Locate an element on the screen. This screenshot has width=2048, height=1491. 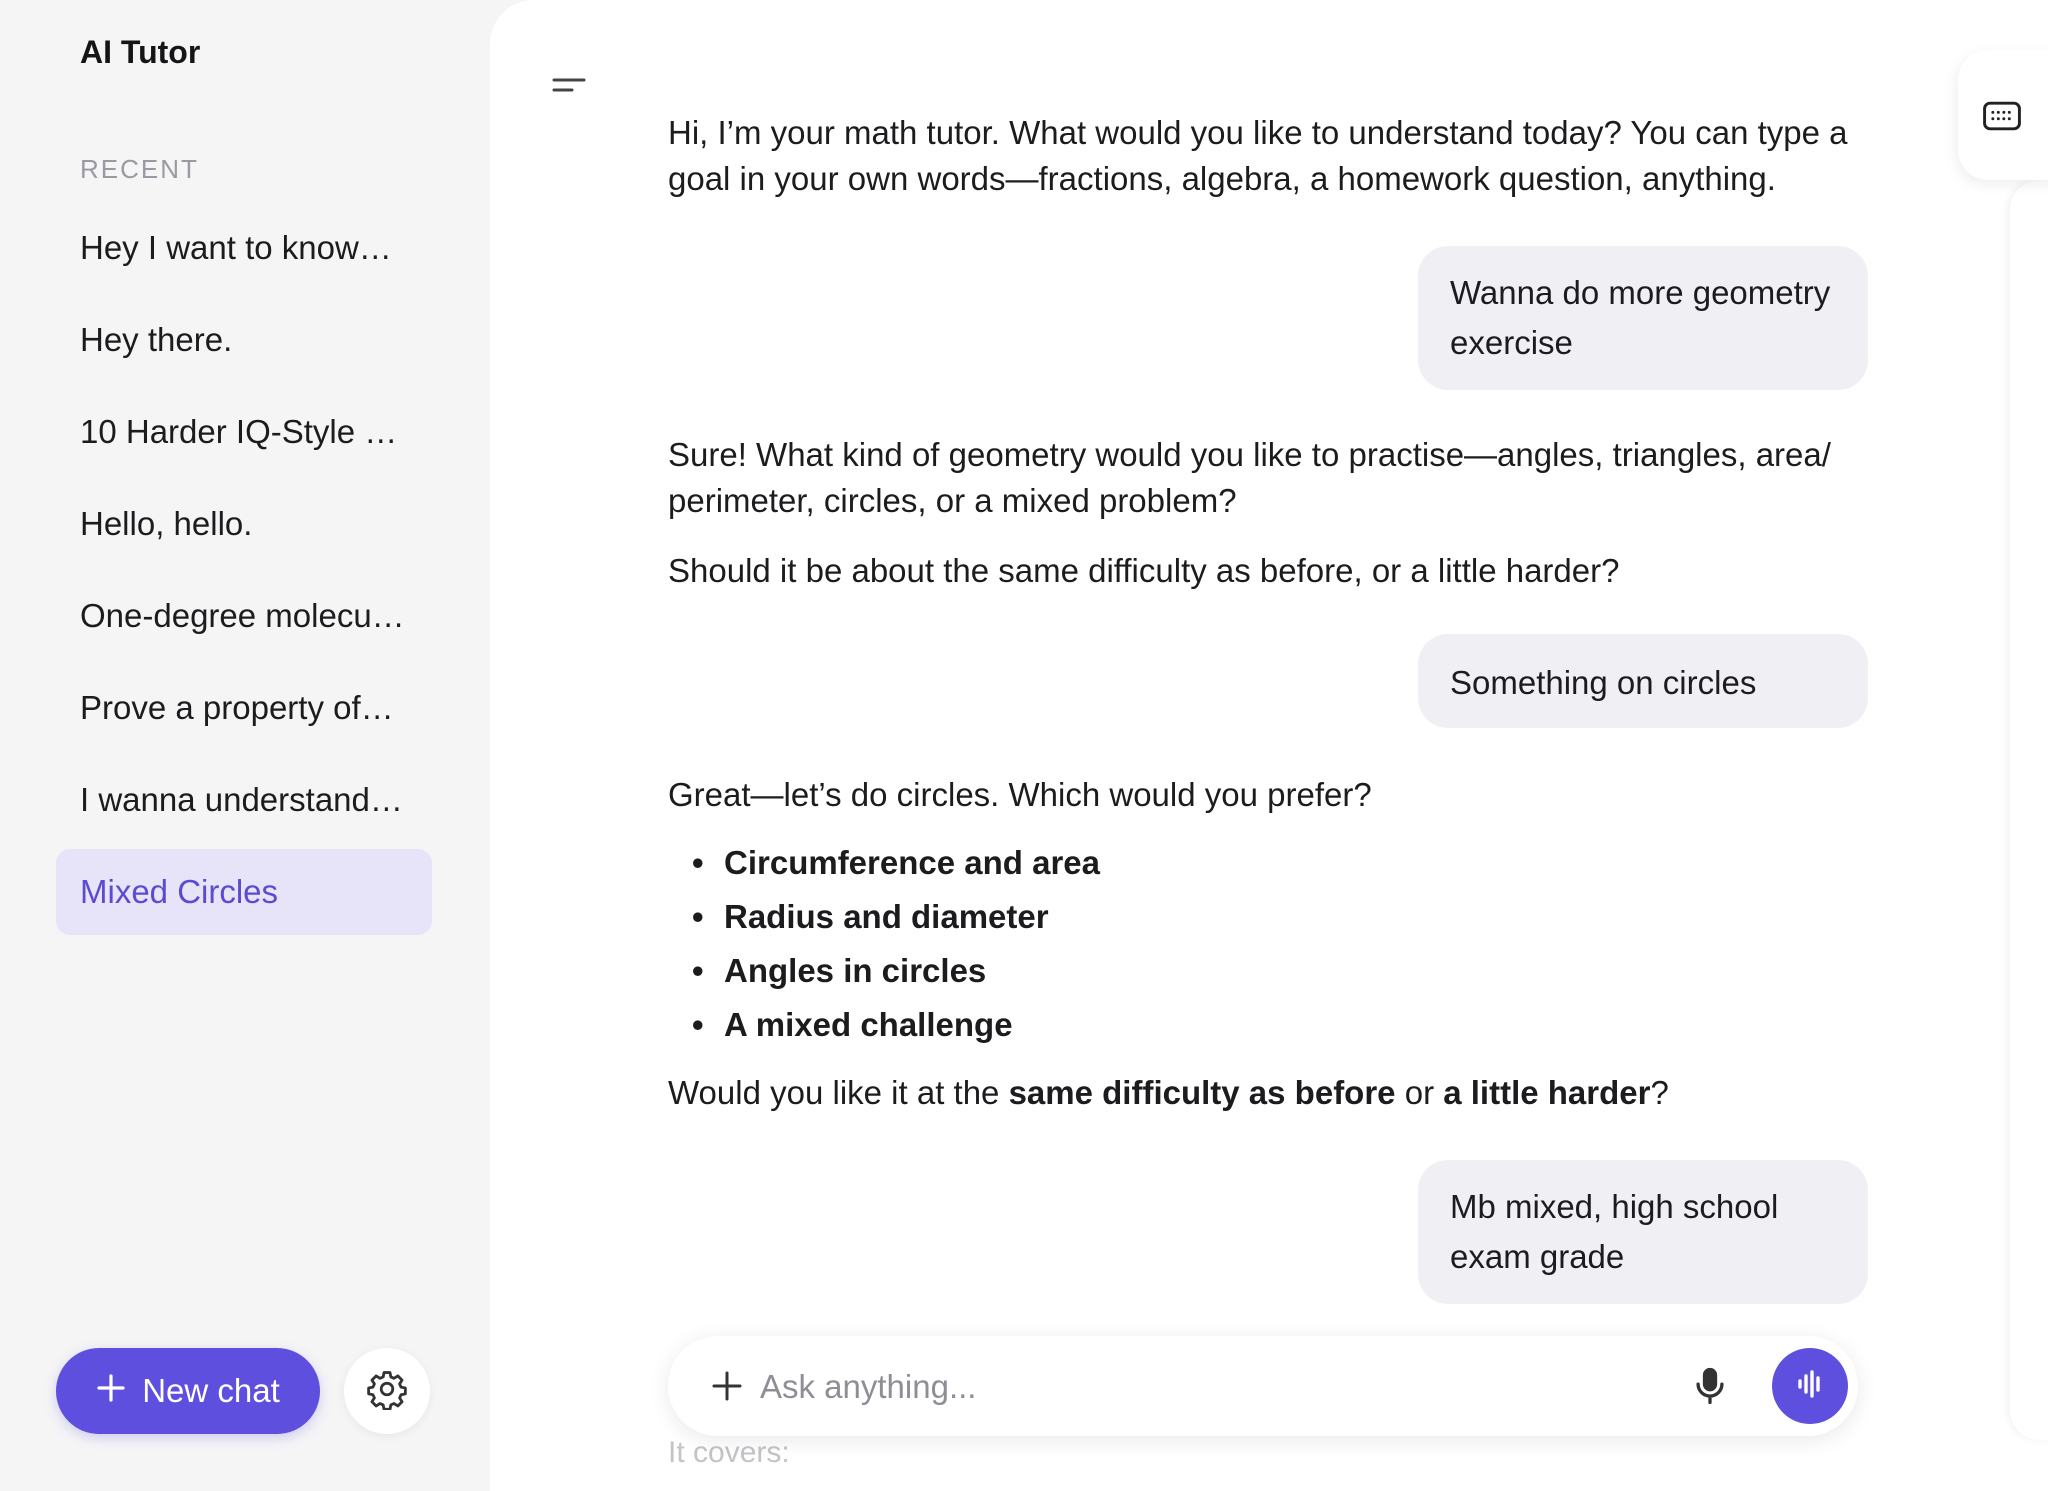
option-item: Angles in circles is located at coordinates (1268, 971).